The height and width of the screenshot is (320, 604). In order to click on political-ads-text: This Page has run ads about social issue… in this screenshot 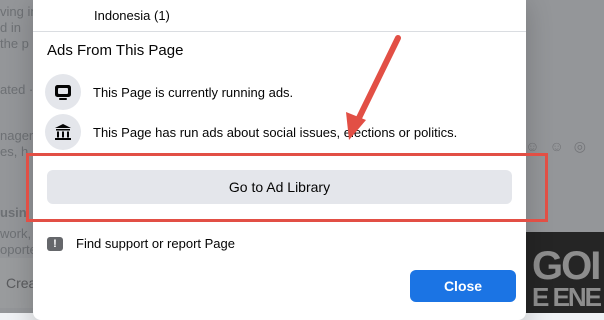, I will do `click(275, 132)`.